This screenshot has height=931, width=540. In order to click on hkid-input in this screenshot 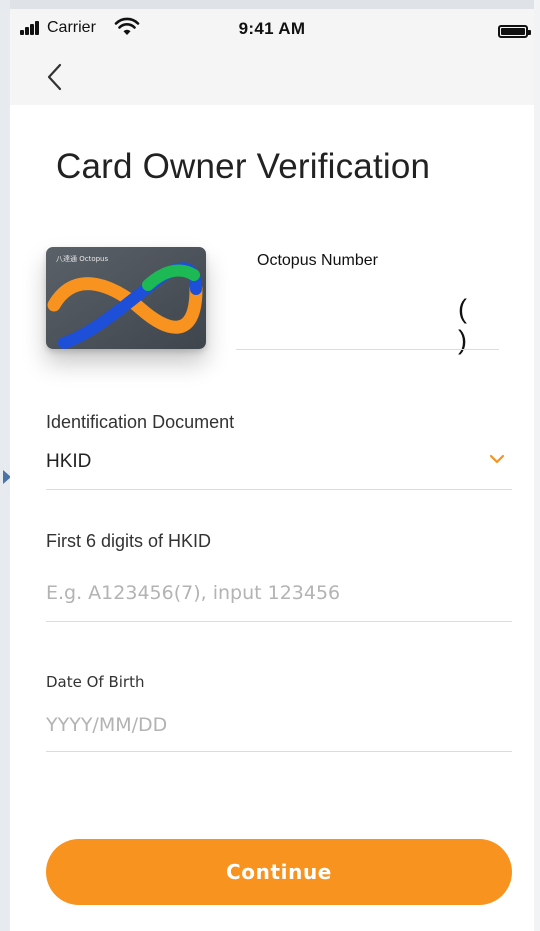, I will do `click(279, 593)`.